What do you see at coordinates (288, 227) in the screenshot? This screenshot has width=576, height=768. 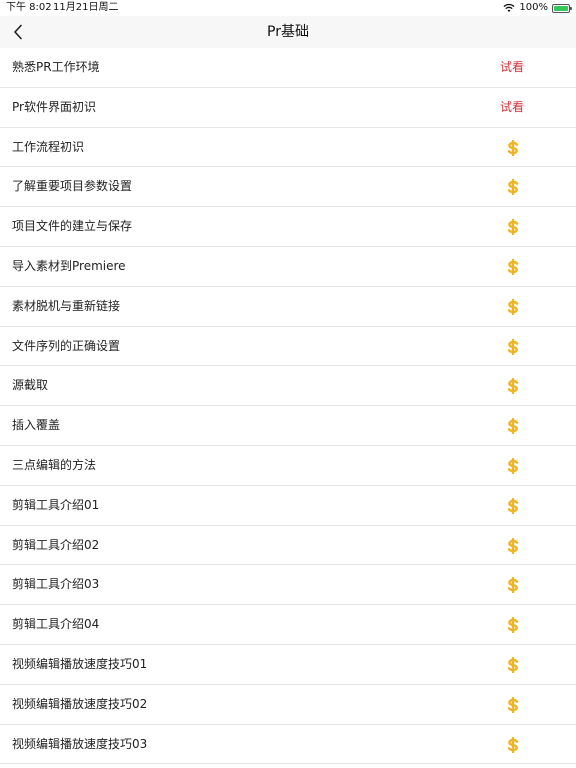 I see `lesson-row: 项目文件的建立与保存` at bounding box center [288, 227].